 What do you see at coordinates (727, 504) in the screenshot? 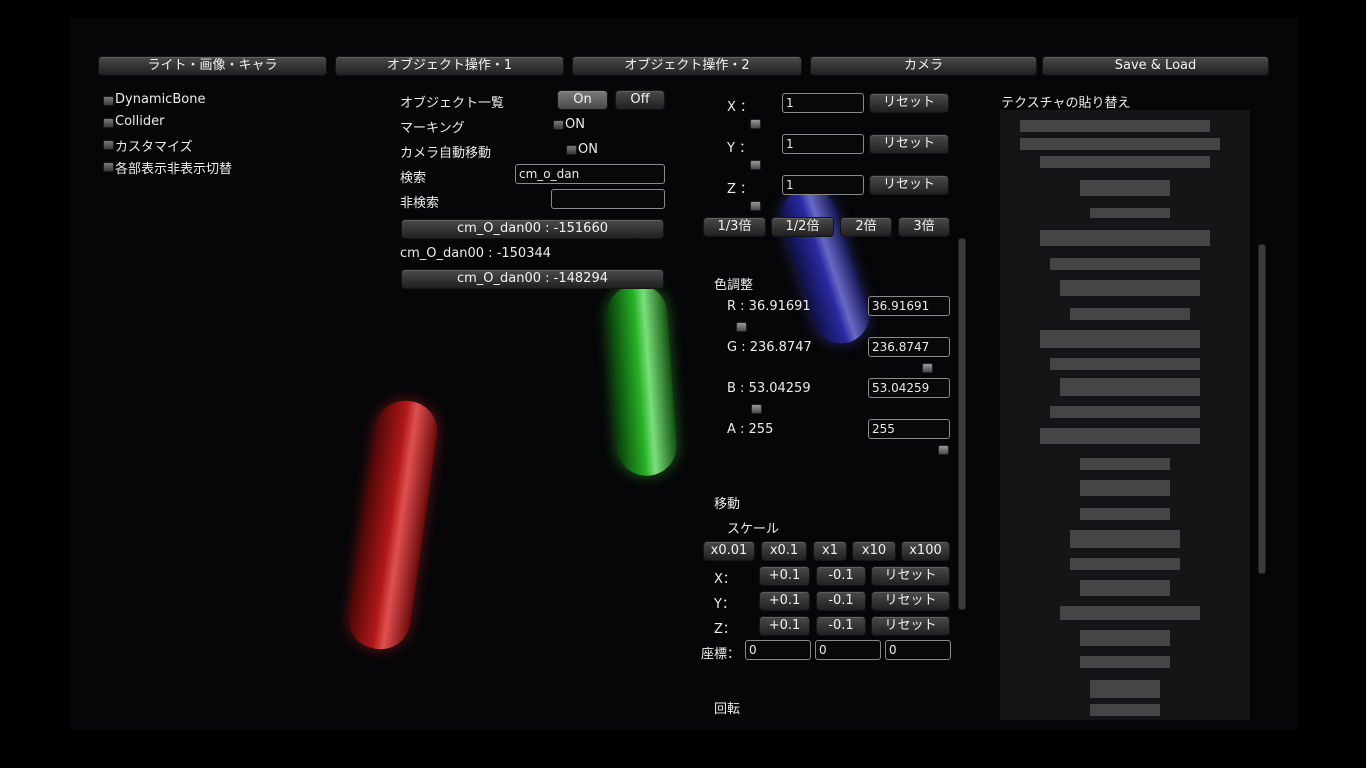
I see `move-title: 移動` at bounding box center [727, 504].